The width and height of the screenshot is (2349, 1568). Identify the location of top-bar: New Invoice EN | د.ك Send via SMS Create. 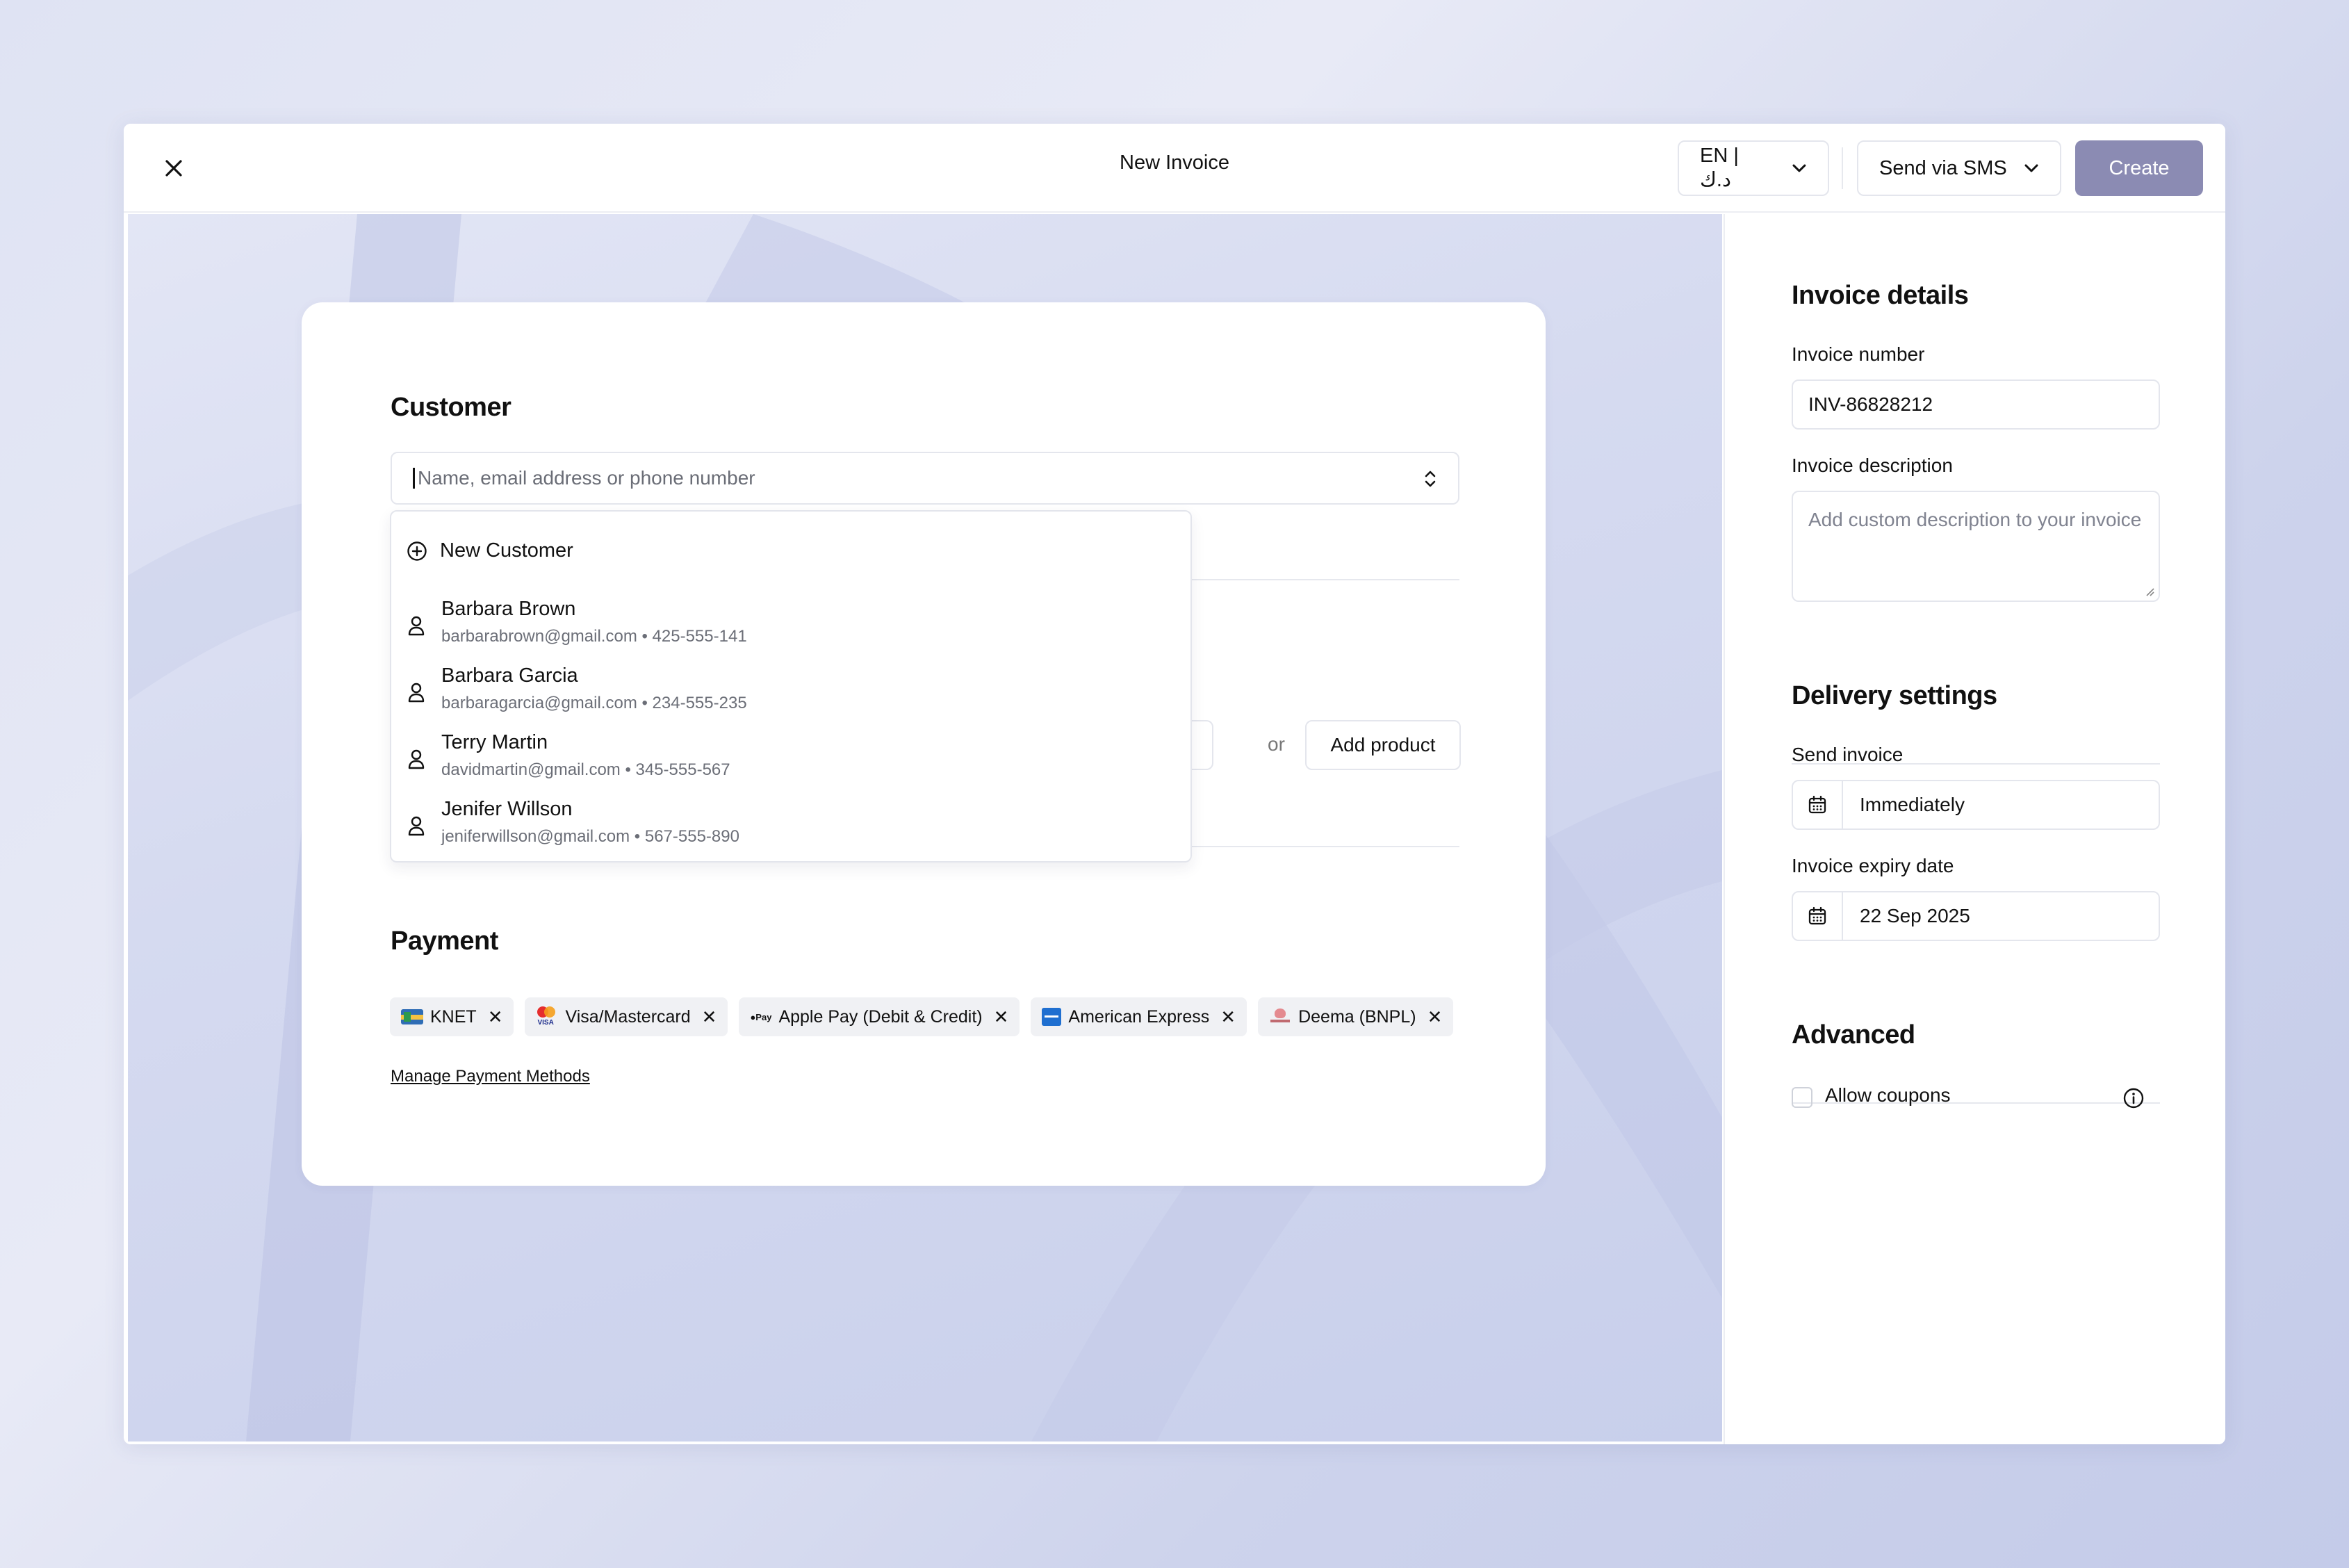
(1174, 168).